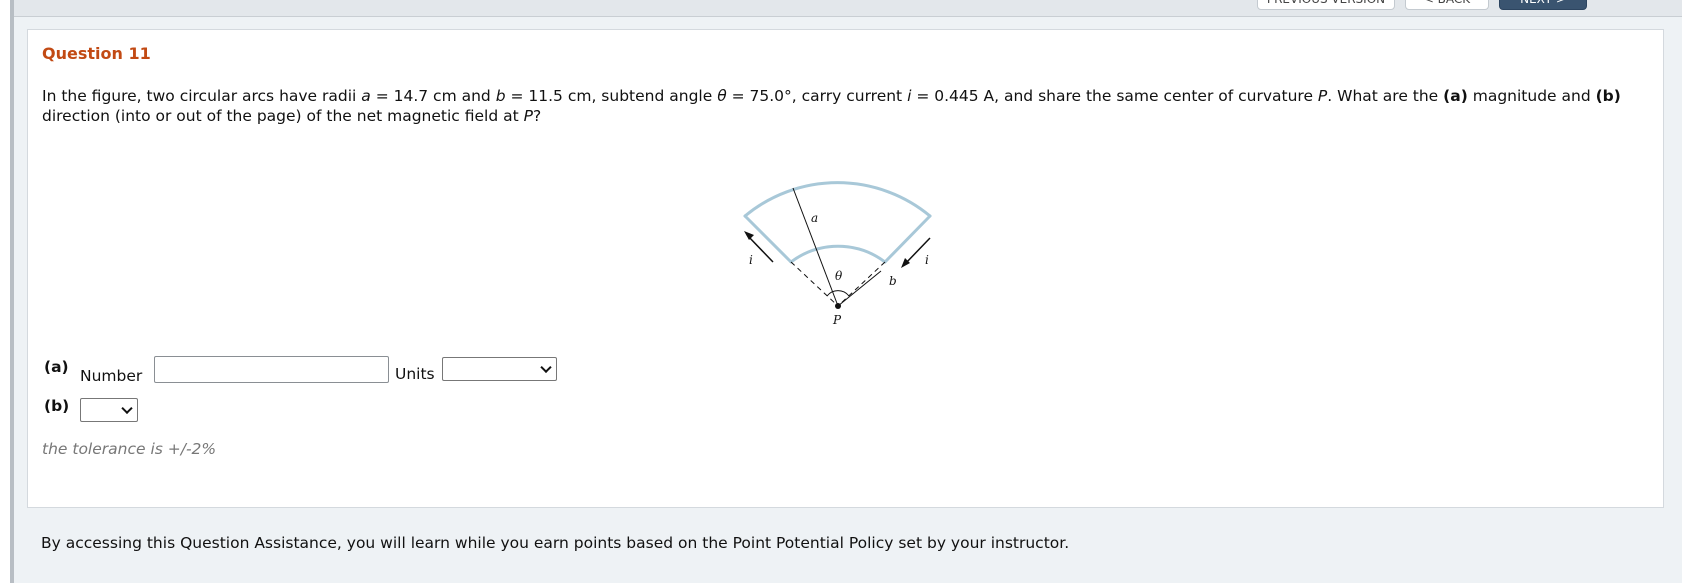 Image resolution: width=1682 pixels, height=583 pixels. What do you see at coordinates (500, 96) in the screenshot?
I see `variable-b: b` at bounding box center [500, 96].